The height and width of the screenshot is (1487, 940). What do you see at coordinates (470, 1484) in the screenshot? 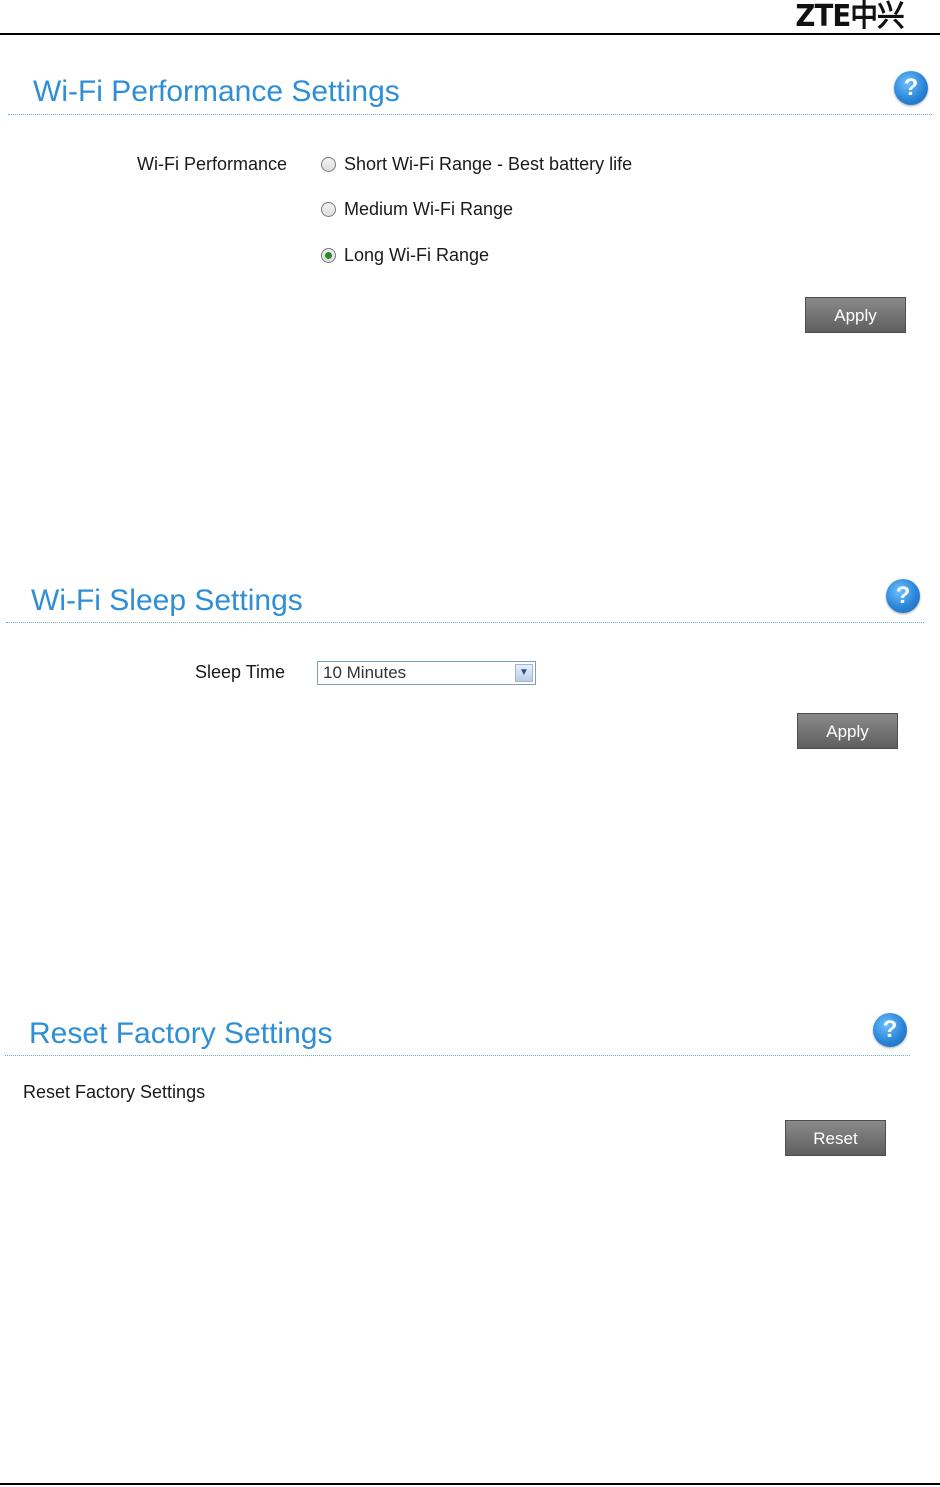
I see `footer-divider` at bounding box center [470, 1484].